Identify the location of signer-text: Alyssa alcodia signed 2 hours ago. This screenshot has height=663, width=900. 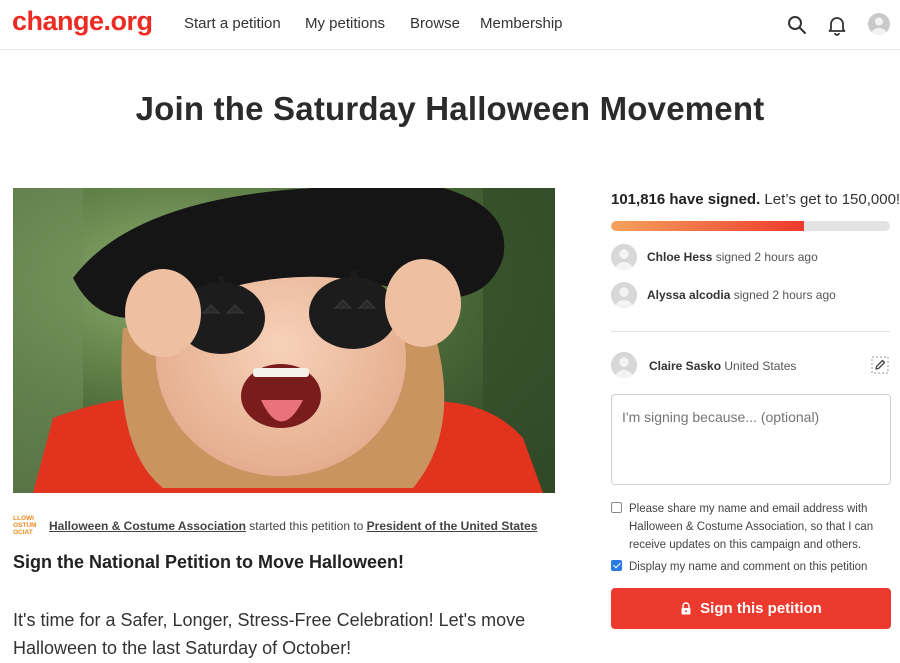
(741, 295).